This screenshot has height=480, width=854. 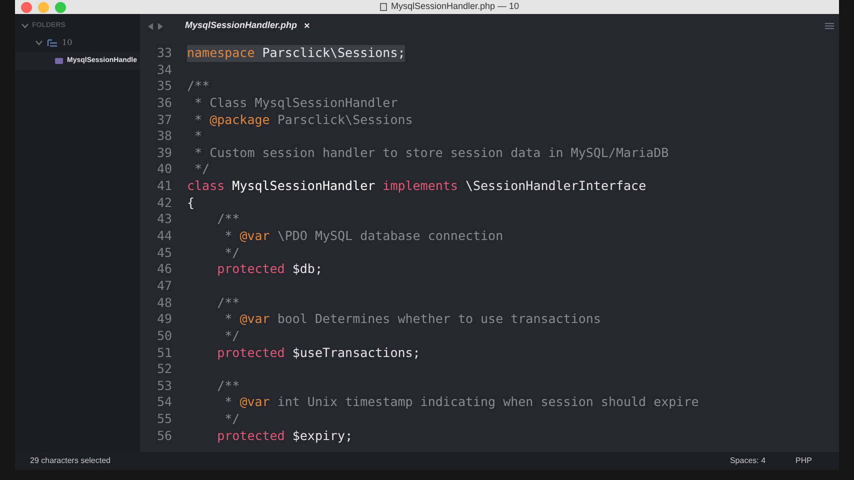 What do you see at coordinates (164, 336) in the screenshot?
I see `line-number: 50` at bounding box center [164, 336].